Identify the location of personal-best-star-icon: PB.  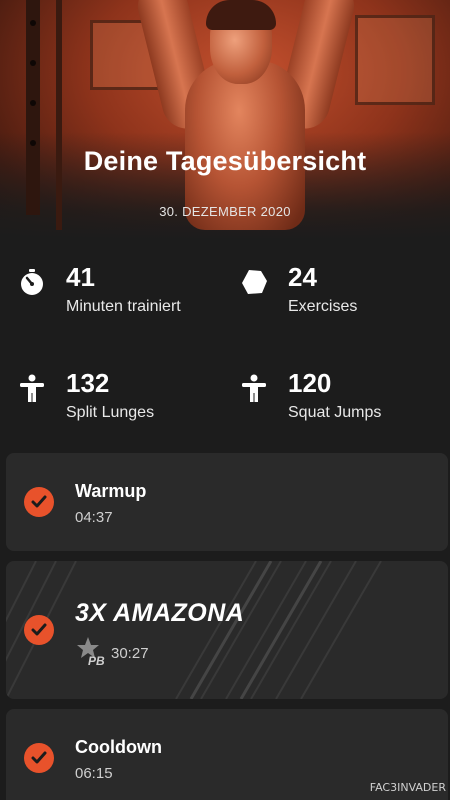
(91, 651).